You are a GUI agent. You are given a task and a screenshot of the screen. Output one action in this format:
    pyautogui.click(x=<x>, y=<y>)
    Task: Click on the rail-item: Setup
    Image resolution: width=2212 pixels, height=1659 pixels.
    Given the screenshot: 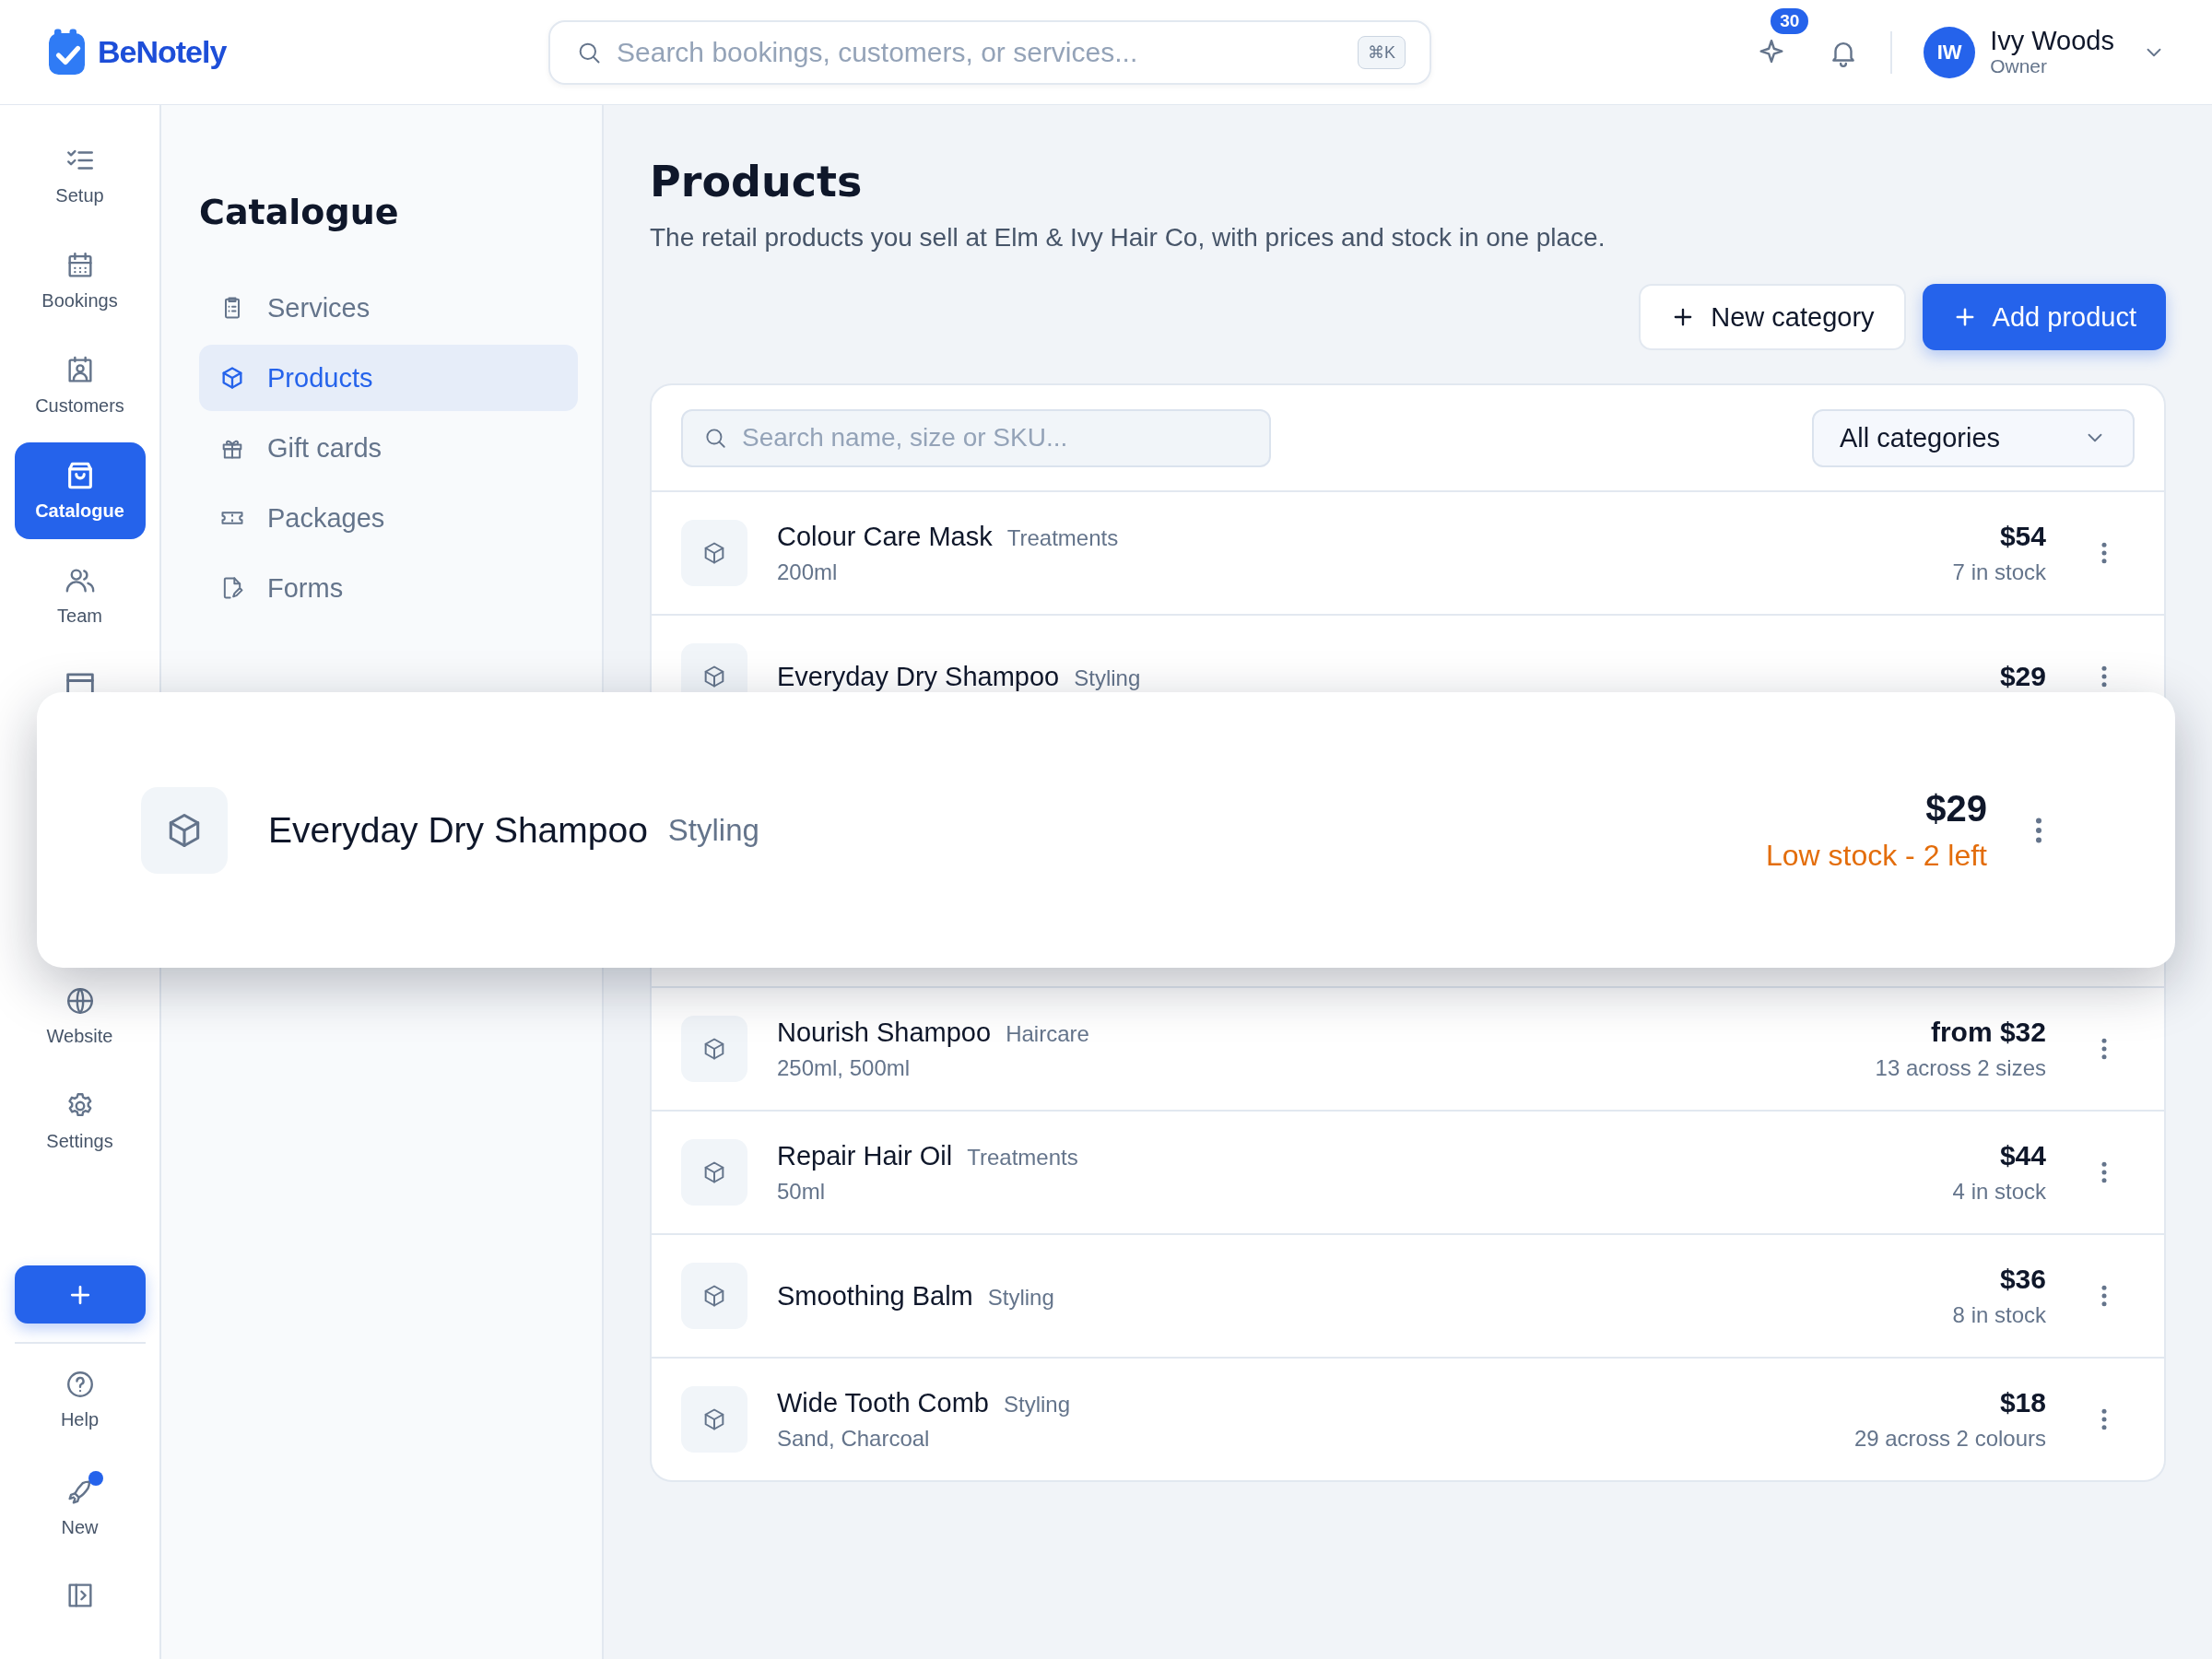 What is the action you would take?
    pyautogui.click(x=80, y=175)
    